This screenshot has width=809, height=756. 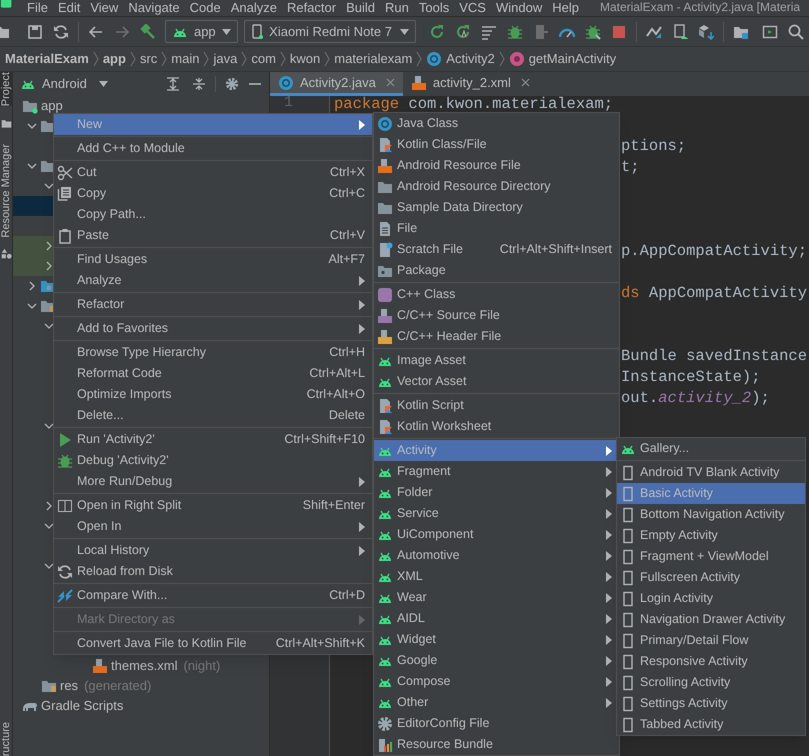 What do you see at coordinates (653, 146) in the screenshot?
I see `code-line: ptions;` at bounding box center [653, 146].